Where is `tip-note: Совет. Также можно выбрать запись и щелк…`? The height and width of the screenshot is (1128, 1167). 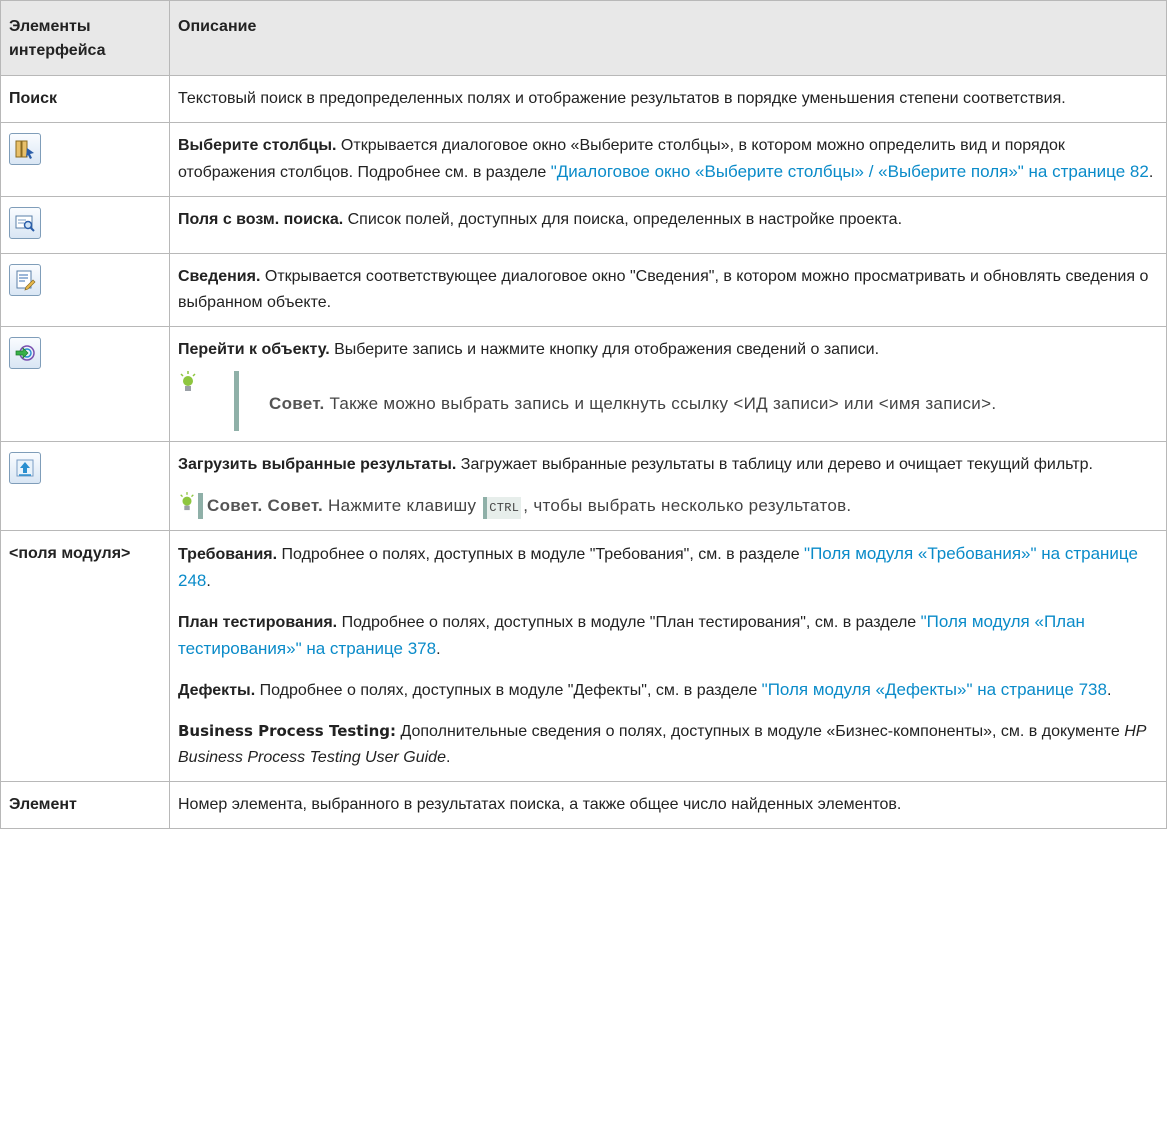
tip-note: Совет. Также можно выбрать запись и щелк… is located at coordinates (668, 401).